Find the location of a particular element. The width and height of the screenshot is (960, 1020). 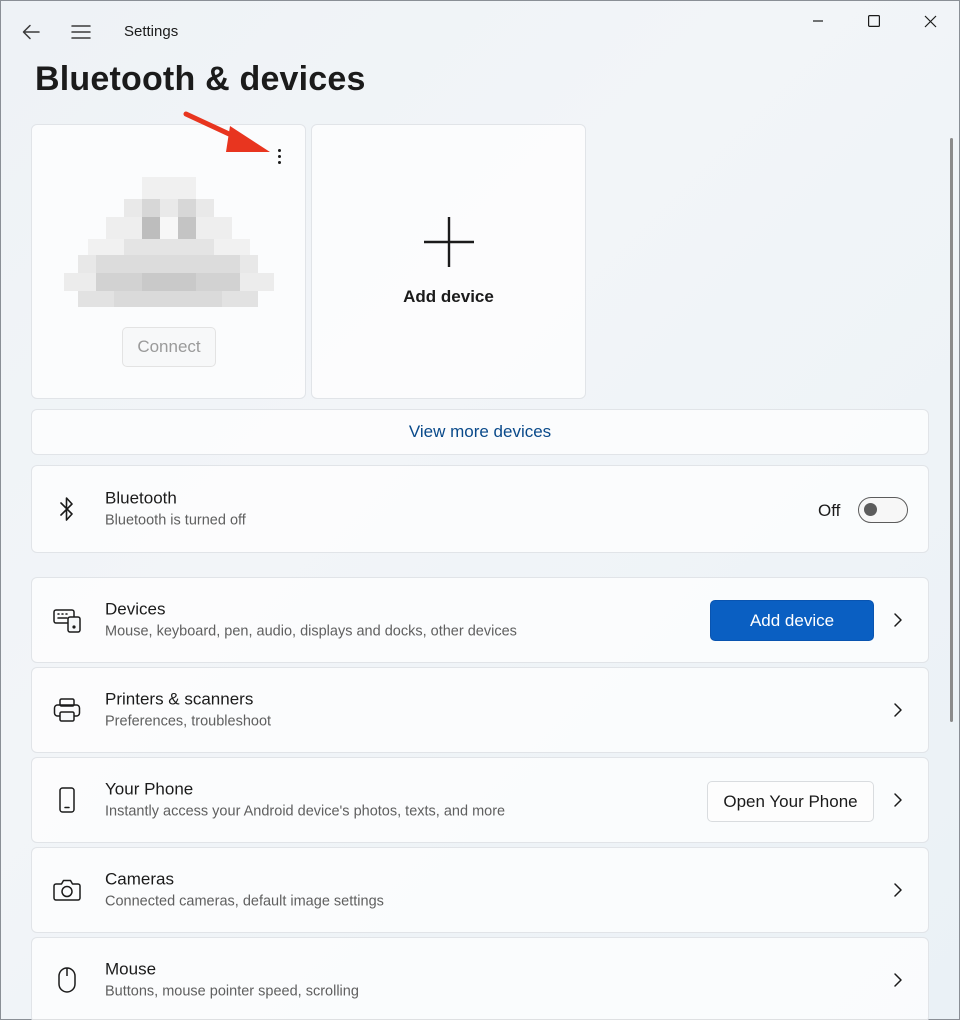

bluetooth-text: Bluetooth Bluetooth is turned off is located at coordinates (175, 509).